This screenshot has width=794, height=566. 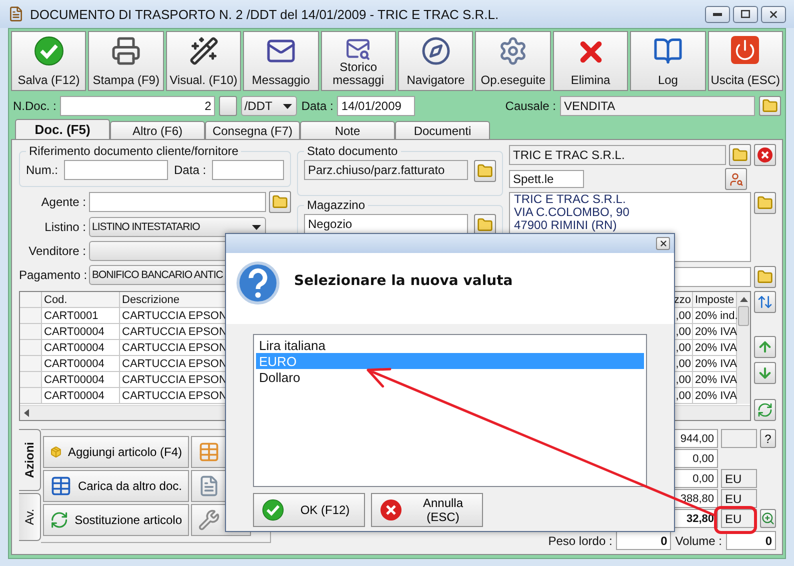 What do you see at coordinates (743, 316) in the screenshot?
I see `scroll-thumb` at bounding box center [743, 316].